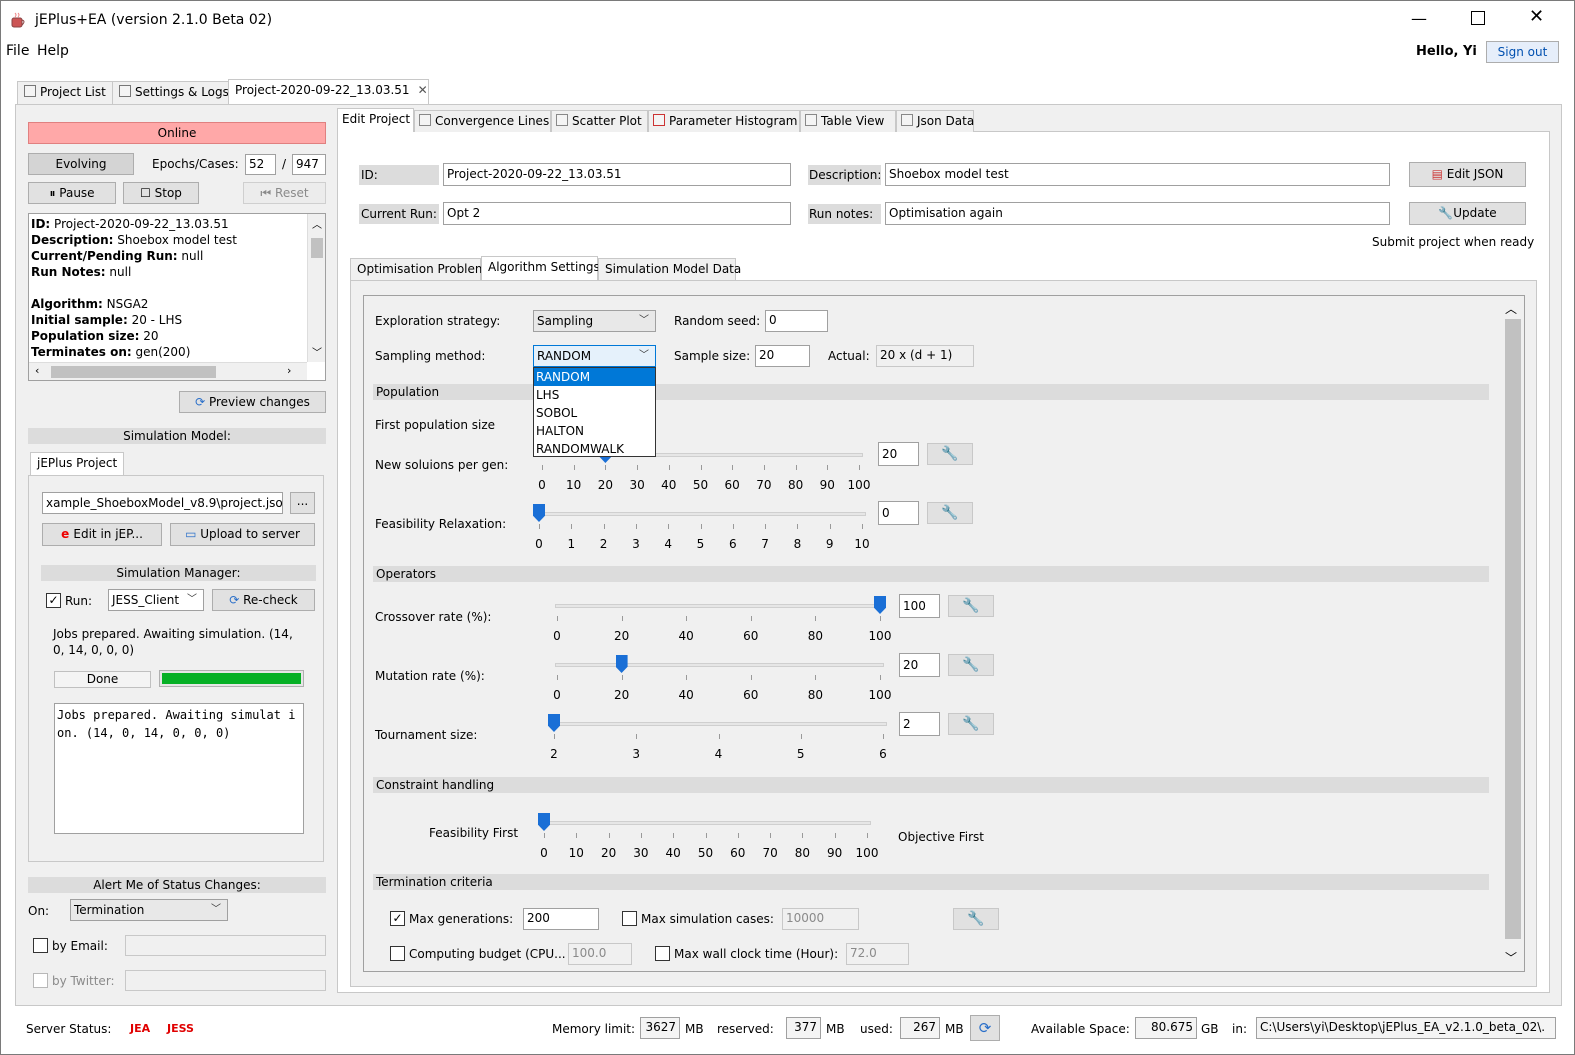 The image size is (1575, 1055). I want to click on hscrollbar-thumb, so click(133, 372).